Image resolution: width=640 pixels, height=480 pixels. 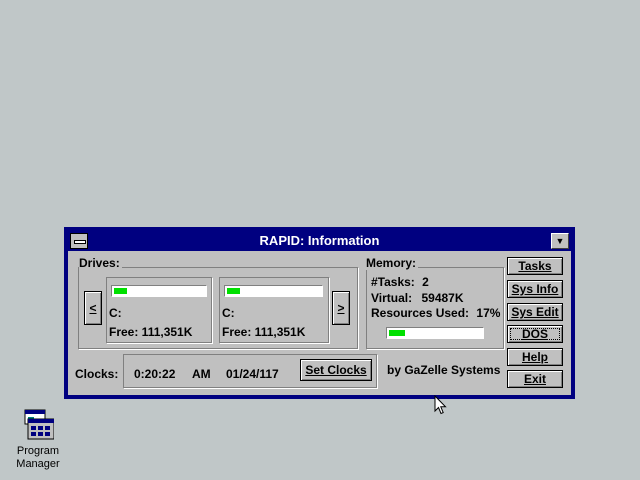 I want to click on resources-label: Resources Used:, so click(x=420, y=313).